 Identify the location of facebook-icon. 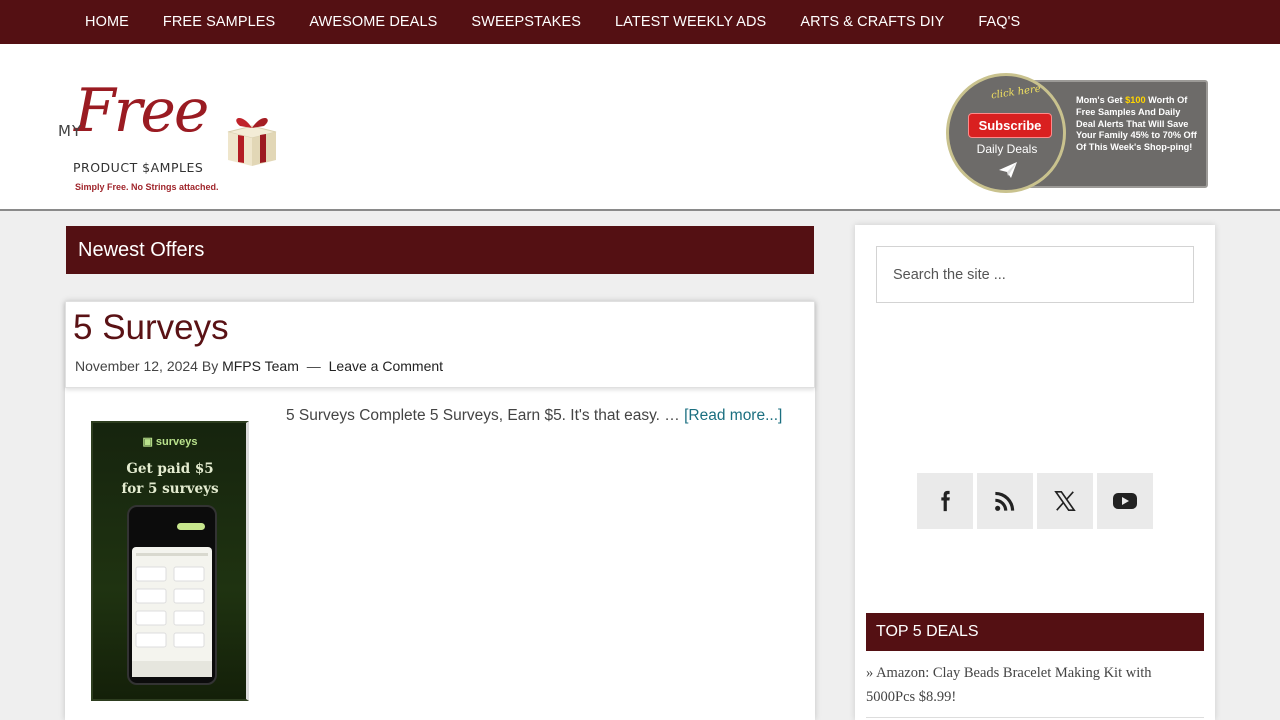
(945, 501).